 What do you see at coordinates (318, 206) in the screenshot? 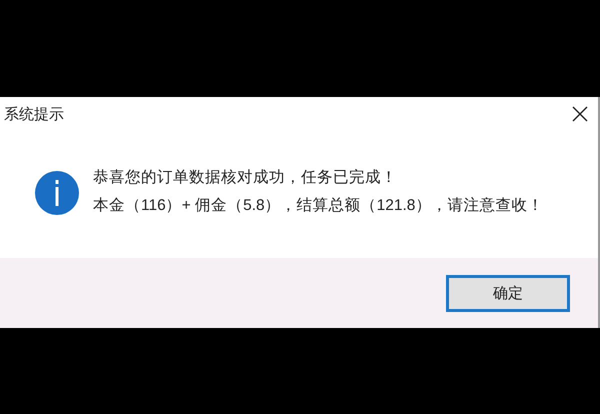
I see `message-text: 本金（116）+ 佣金（5.8），结算总额（121.8），请注意查收！` at bounding box center [318, 206].